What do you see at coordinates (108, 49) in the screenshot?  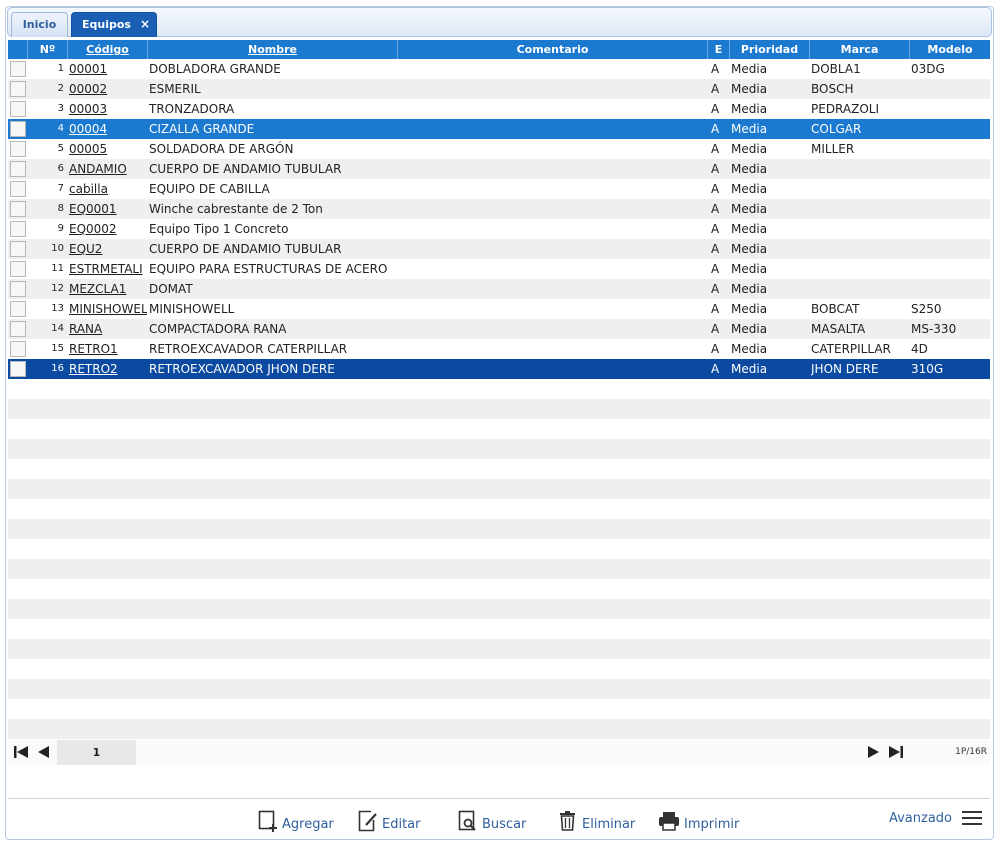 I see `header-codigo: Código` at bounding box center [108, 49].